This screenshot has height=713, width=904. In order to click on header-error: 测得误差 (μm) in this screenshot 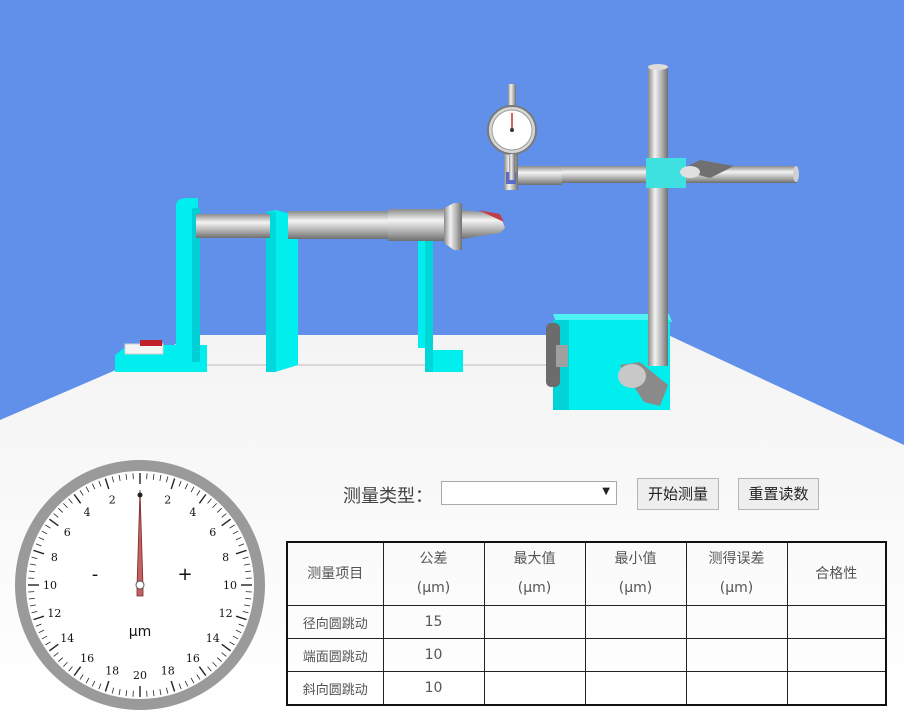, I will do `click(736, 573)`.